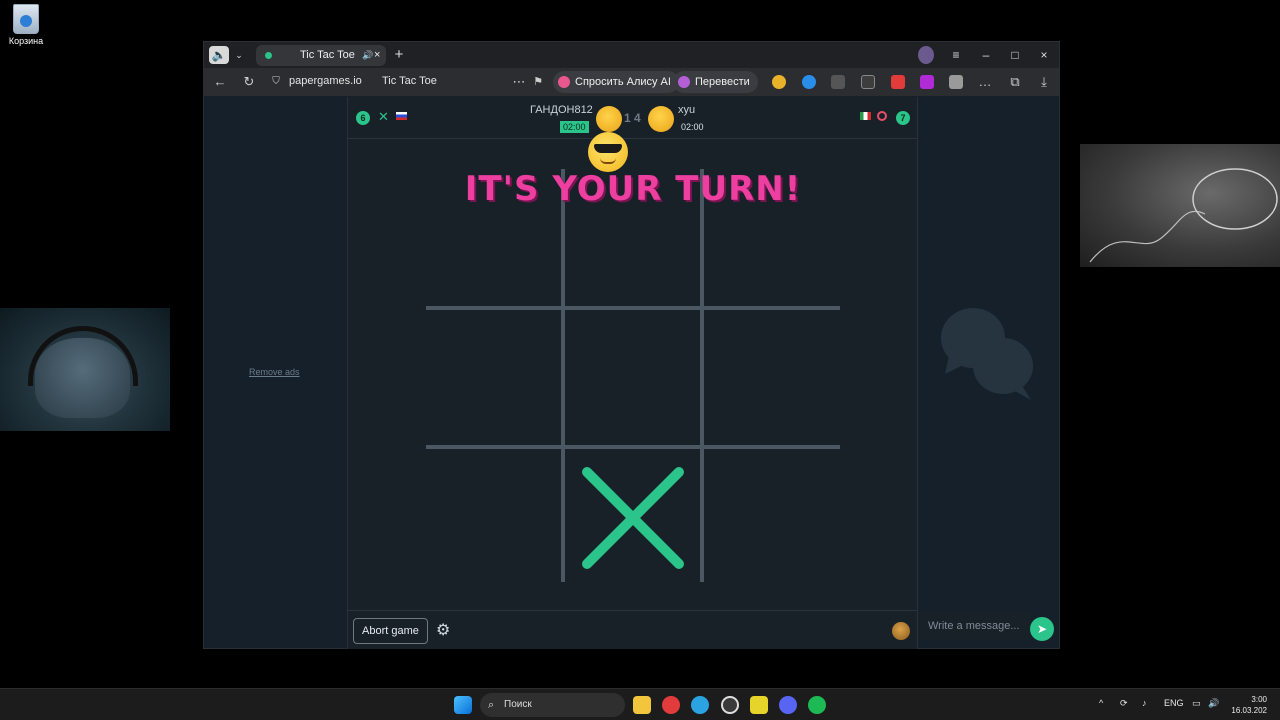 The height and width of the screenshot is (720, 1280). I want to click on tray-app-icon: ⟳, so click(1124, 703).